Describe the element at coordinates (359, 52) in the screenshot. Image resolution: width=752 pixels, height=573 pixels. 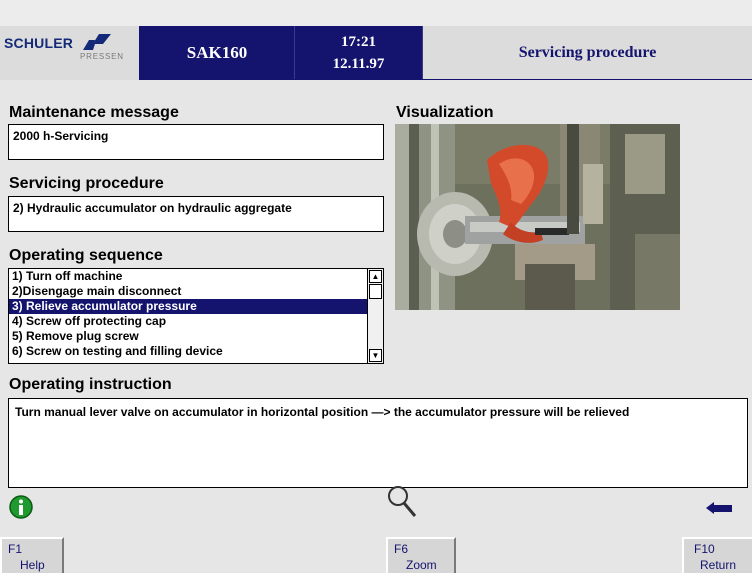
I see `datetime-display: 17:21 12.11.97` at that location.